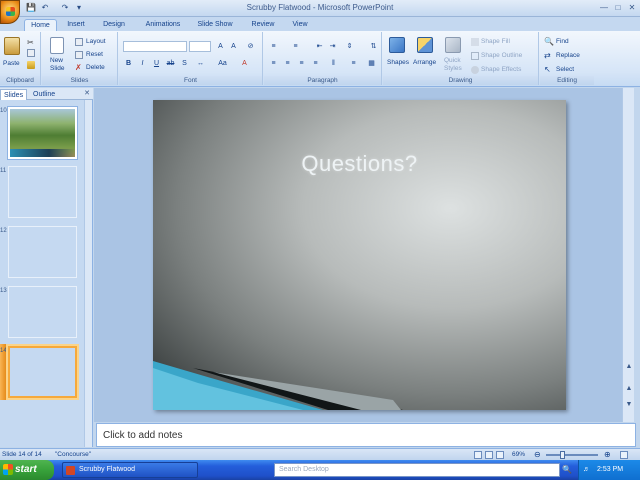  I want to click on notes-placeholder: Click to add notes, so click(143, 435).